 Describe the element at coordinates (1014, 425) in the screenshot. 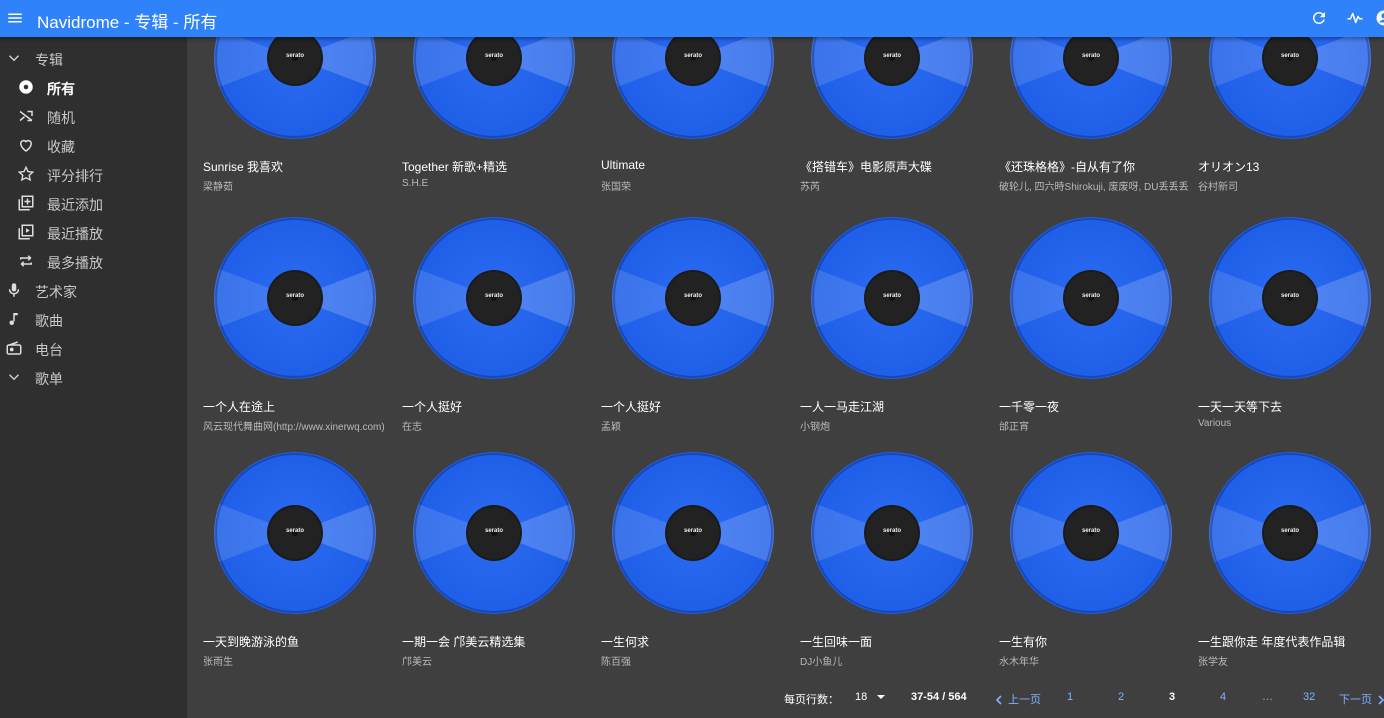

I see `album-artist: 邰正宵` at that location.